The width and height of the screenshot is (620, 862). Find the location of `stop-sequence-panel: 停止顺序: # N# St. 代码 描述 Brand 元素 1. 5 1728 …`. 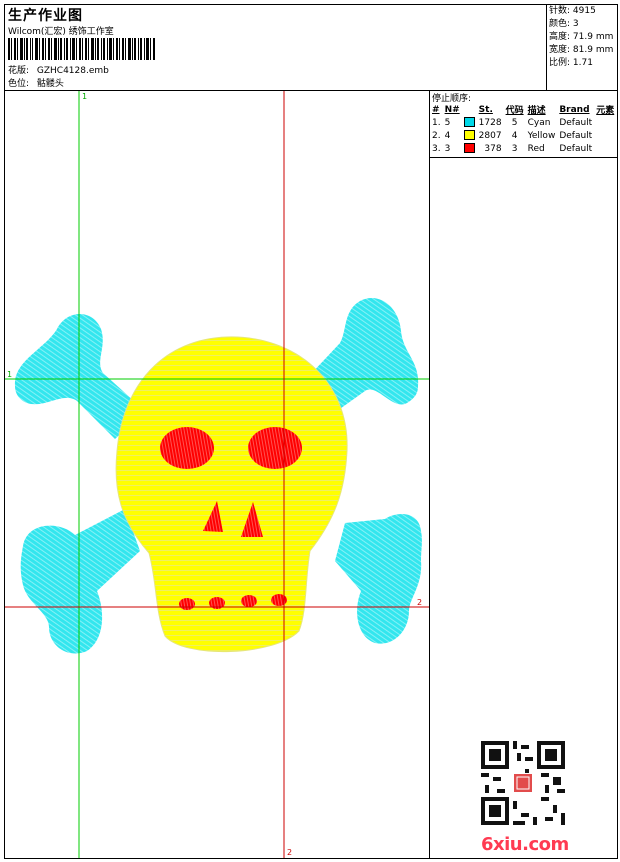

stop-sequence-panel: 停止顺序: # N# St. 代码 描述 Brand 元素 1. 5 1728 … is located at coordinates (523, 124).